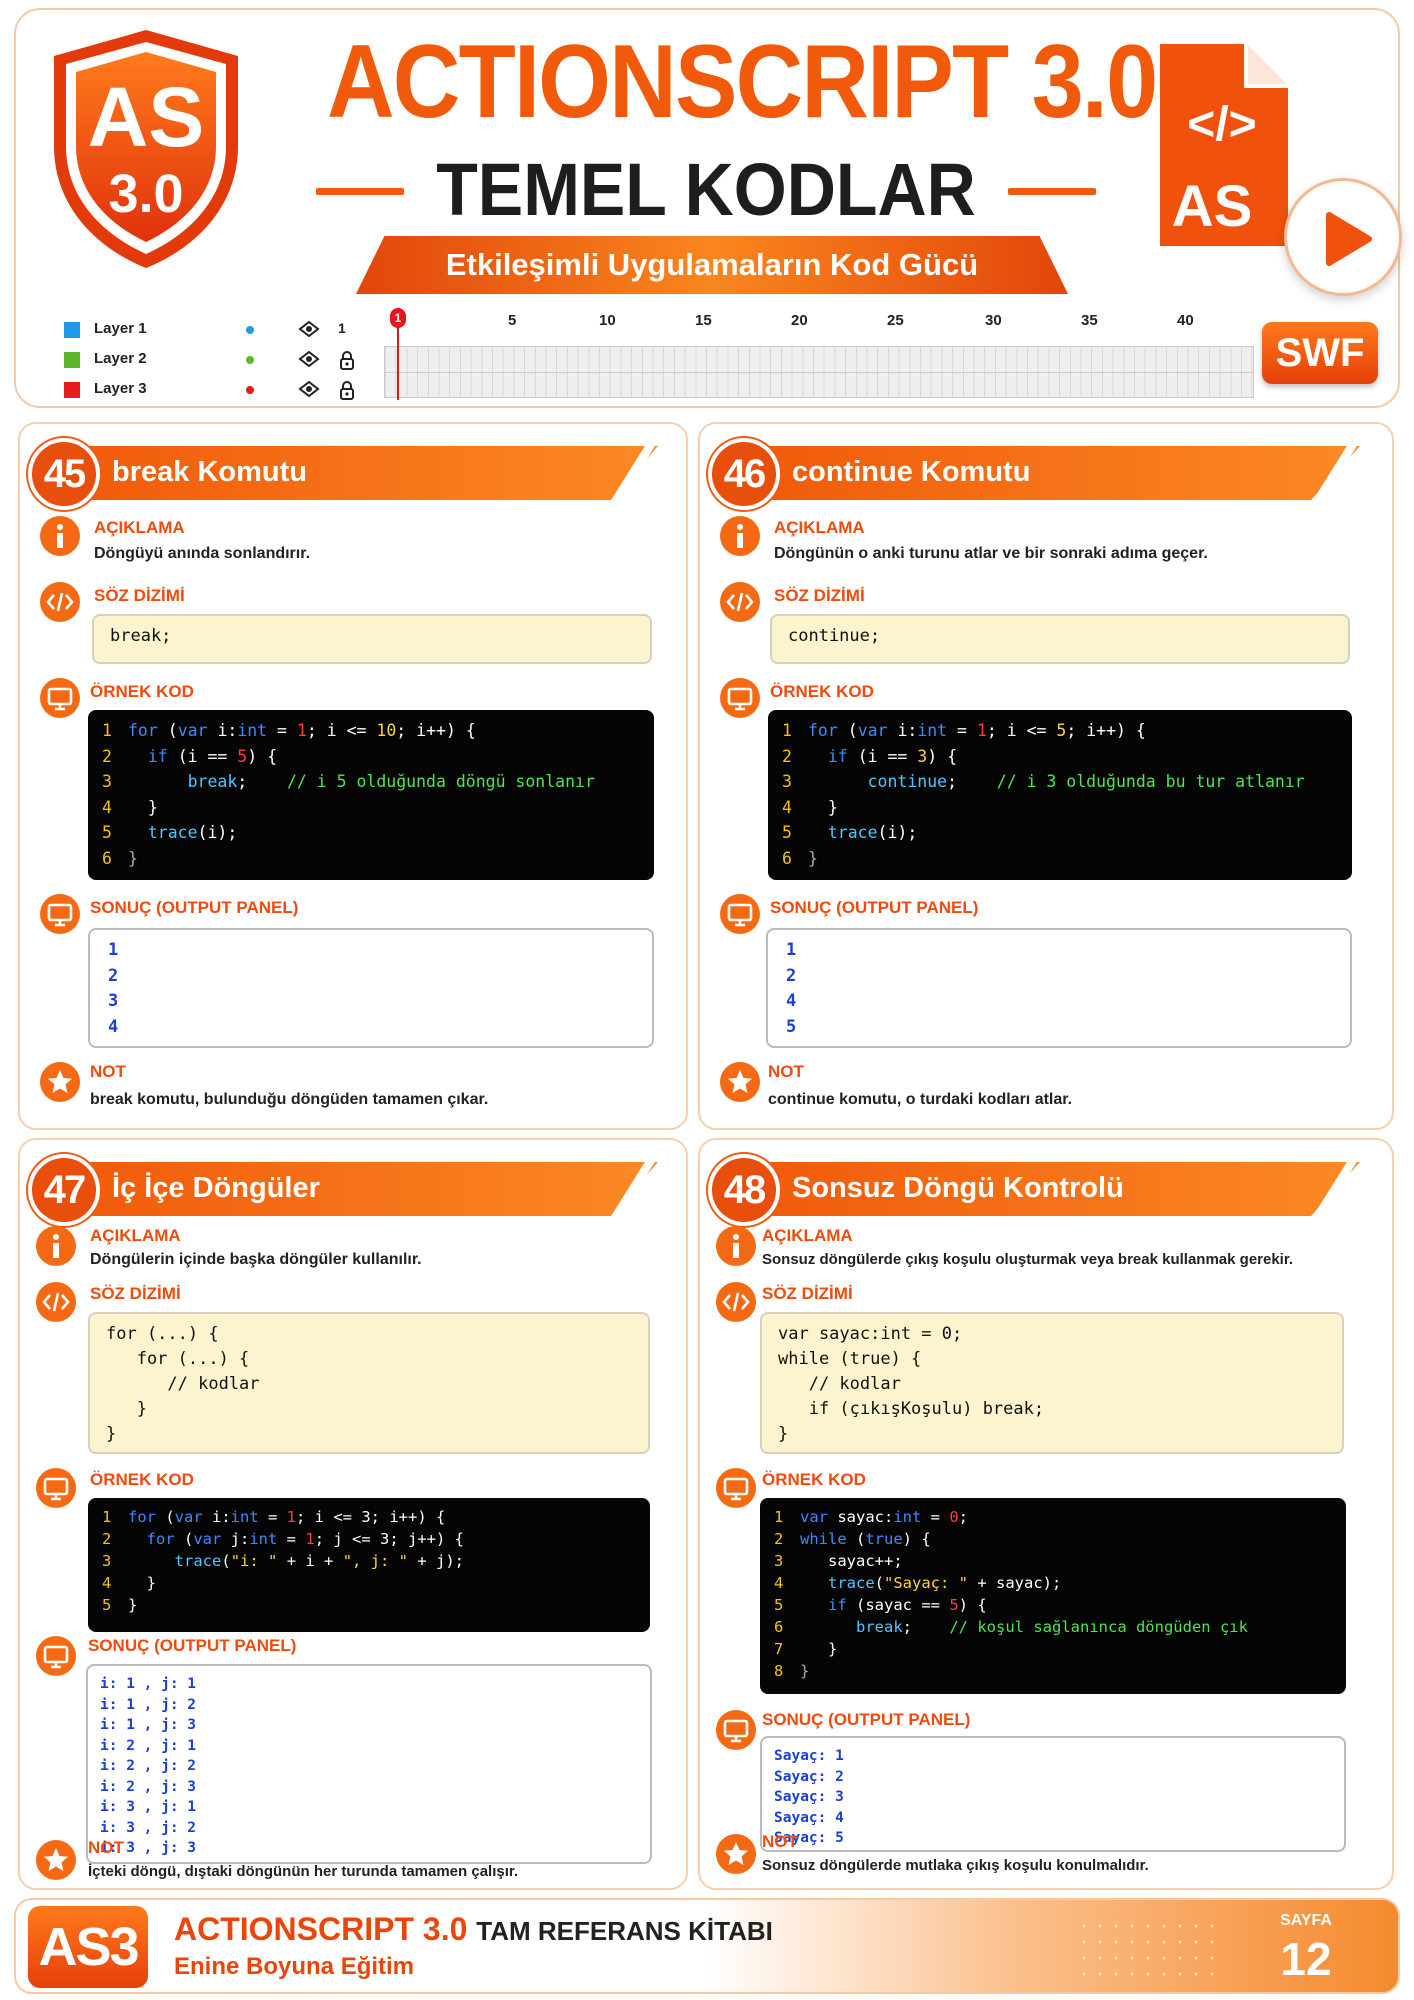  What do you see at coordinates (814, 1479) in the screenshot?
I see `section-label-example: ÖRNEK KOD` at bounding box center [814, 1479].